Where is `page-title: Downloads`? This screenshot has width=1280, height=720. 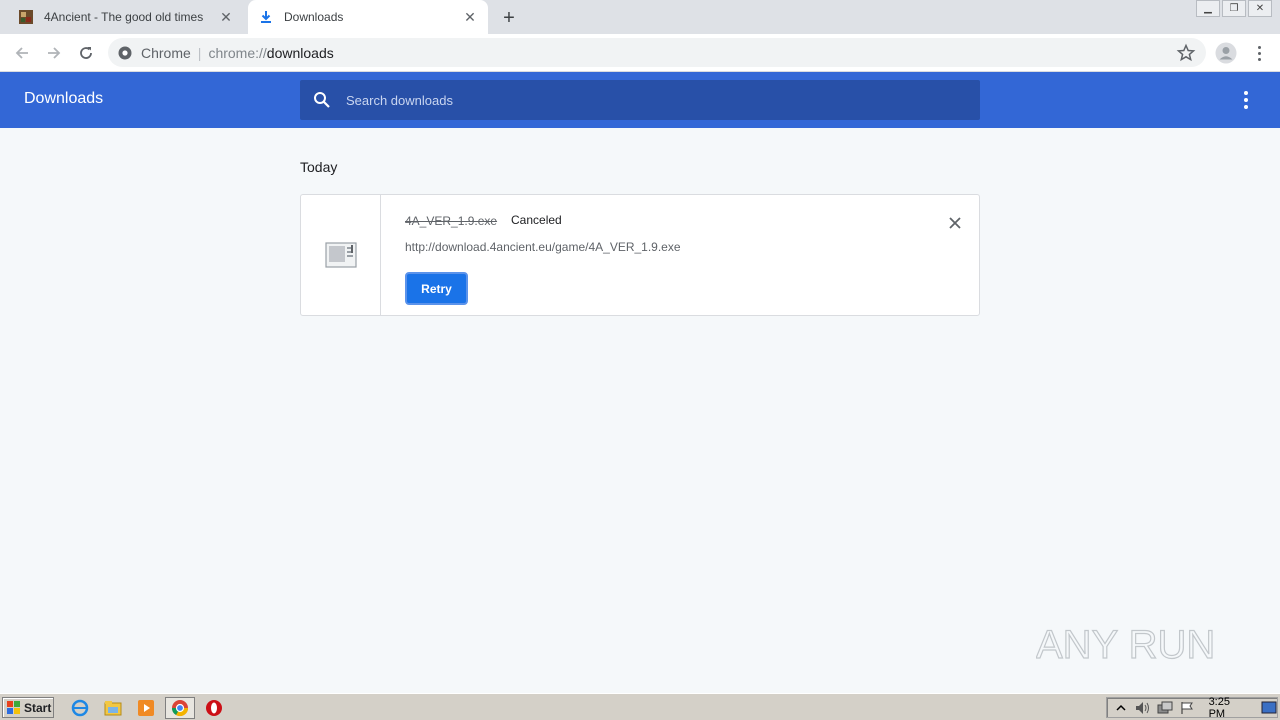
page-title: Downloads is located at coordinates (64, 98).